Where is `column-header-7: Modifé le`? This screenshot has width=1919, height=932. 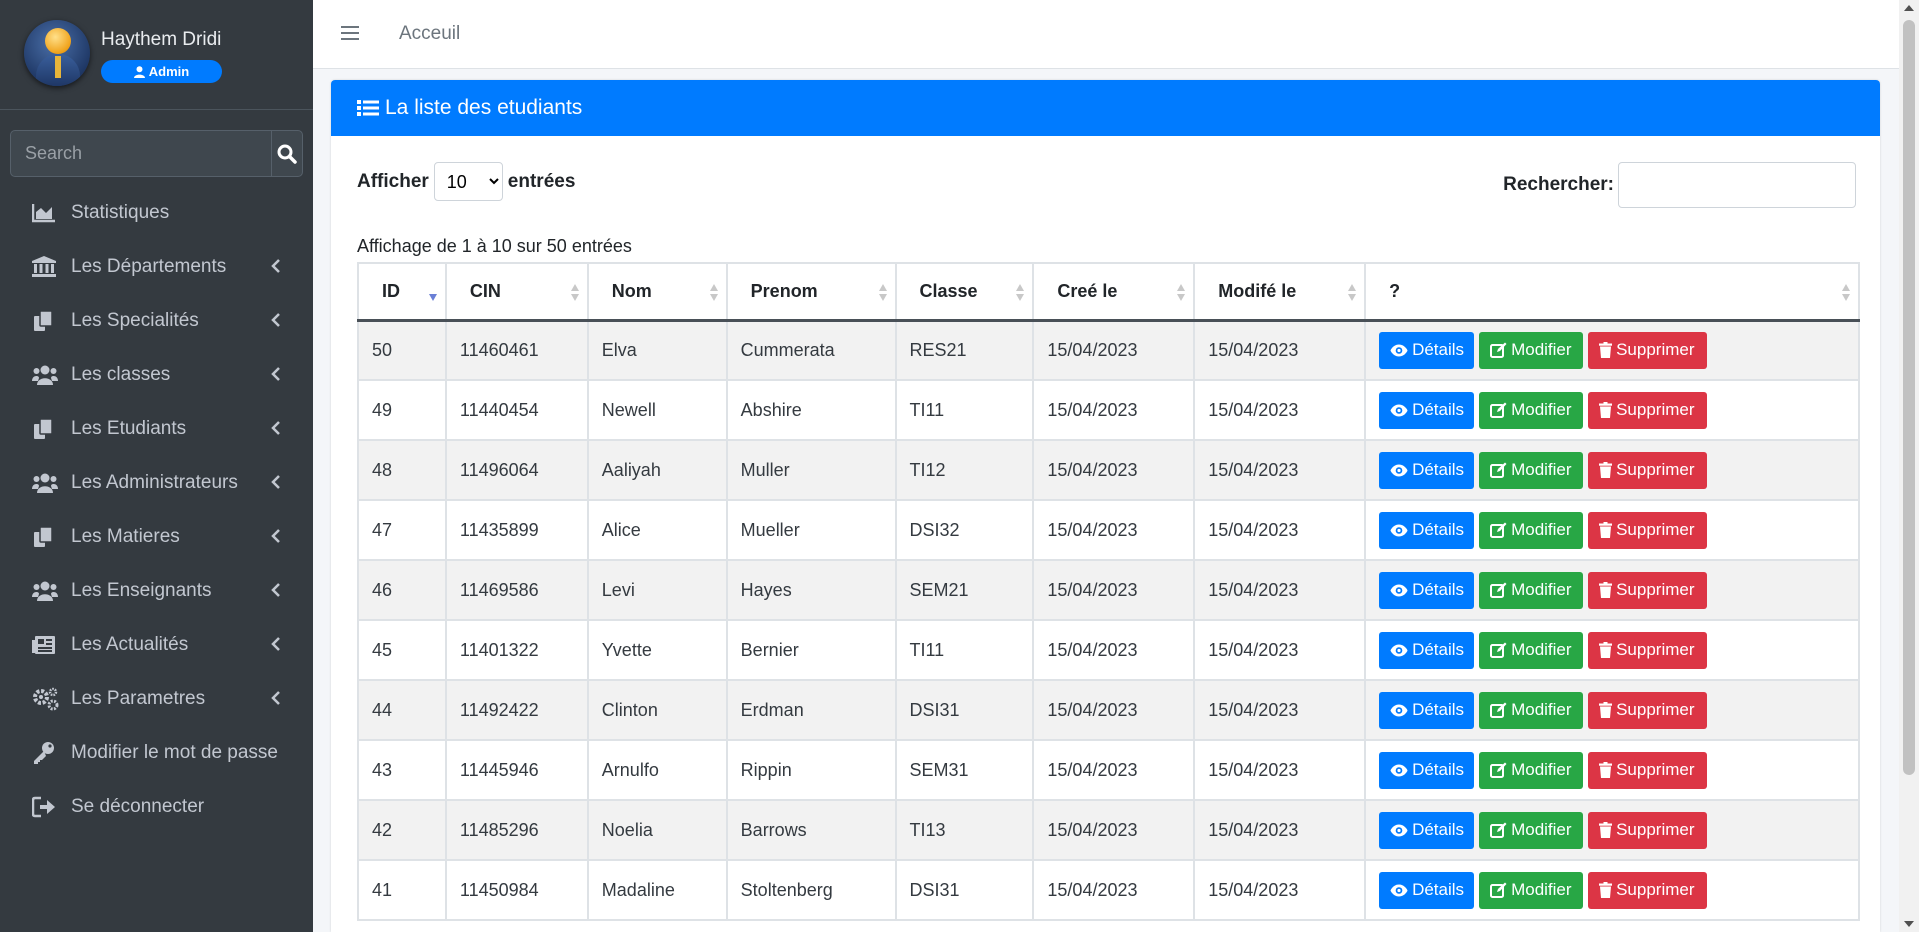
column-header-7: Modifé le is located at coordinates (1280, 292).